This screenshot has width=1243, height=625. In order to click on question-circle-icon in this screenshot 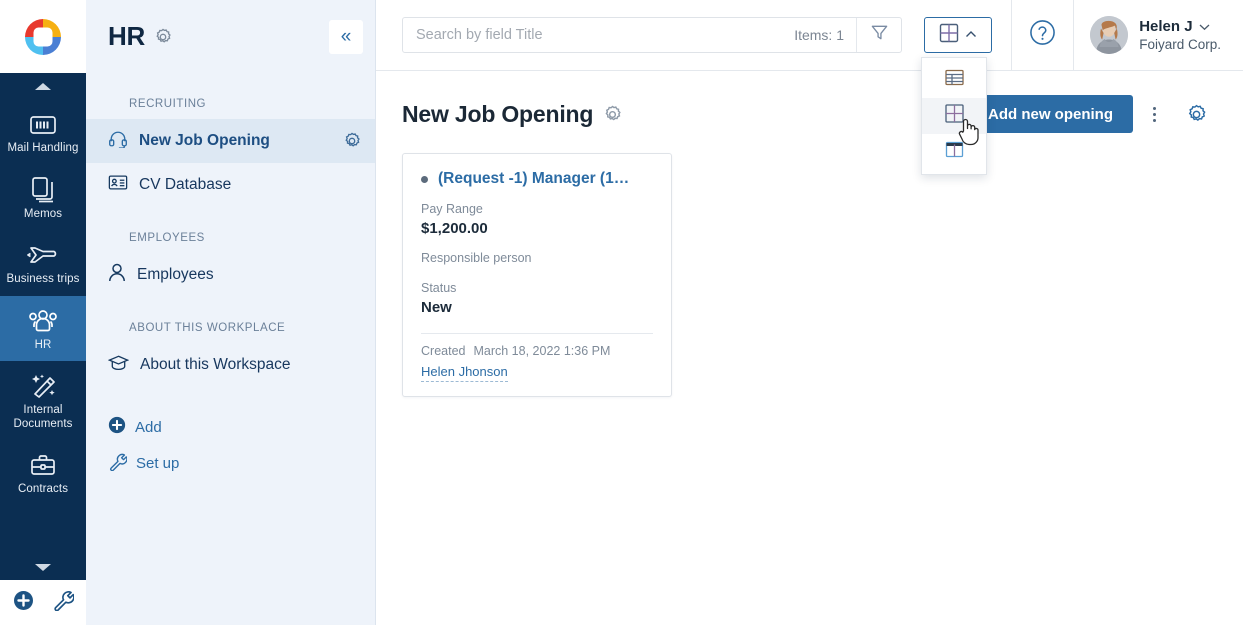, I will do `click(1042, 35)`.